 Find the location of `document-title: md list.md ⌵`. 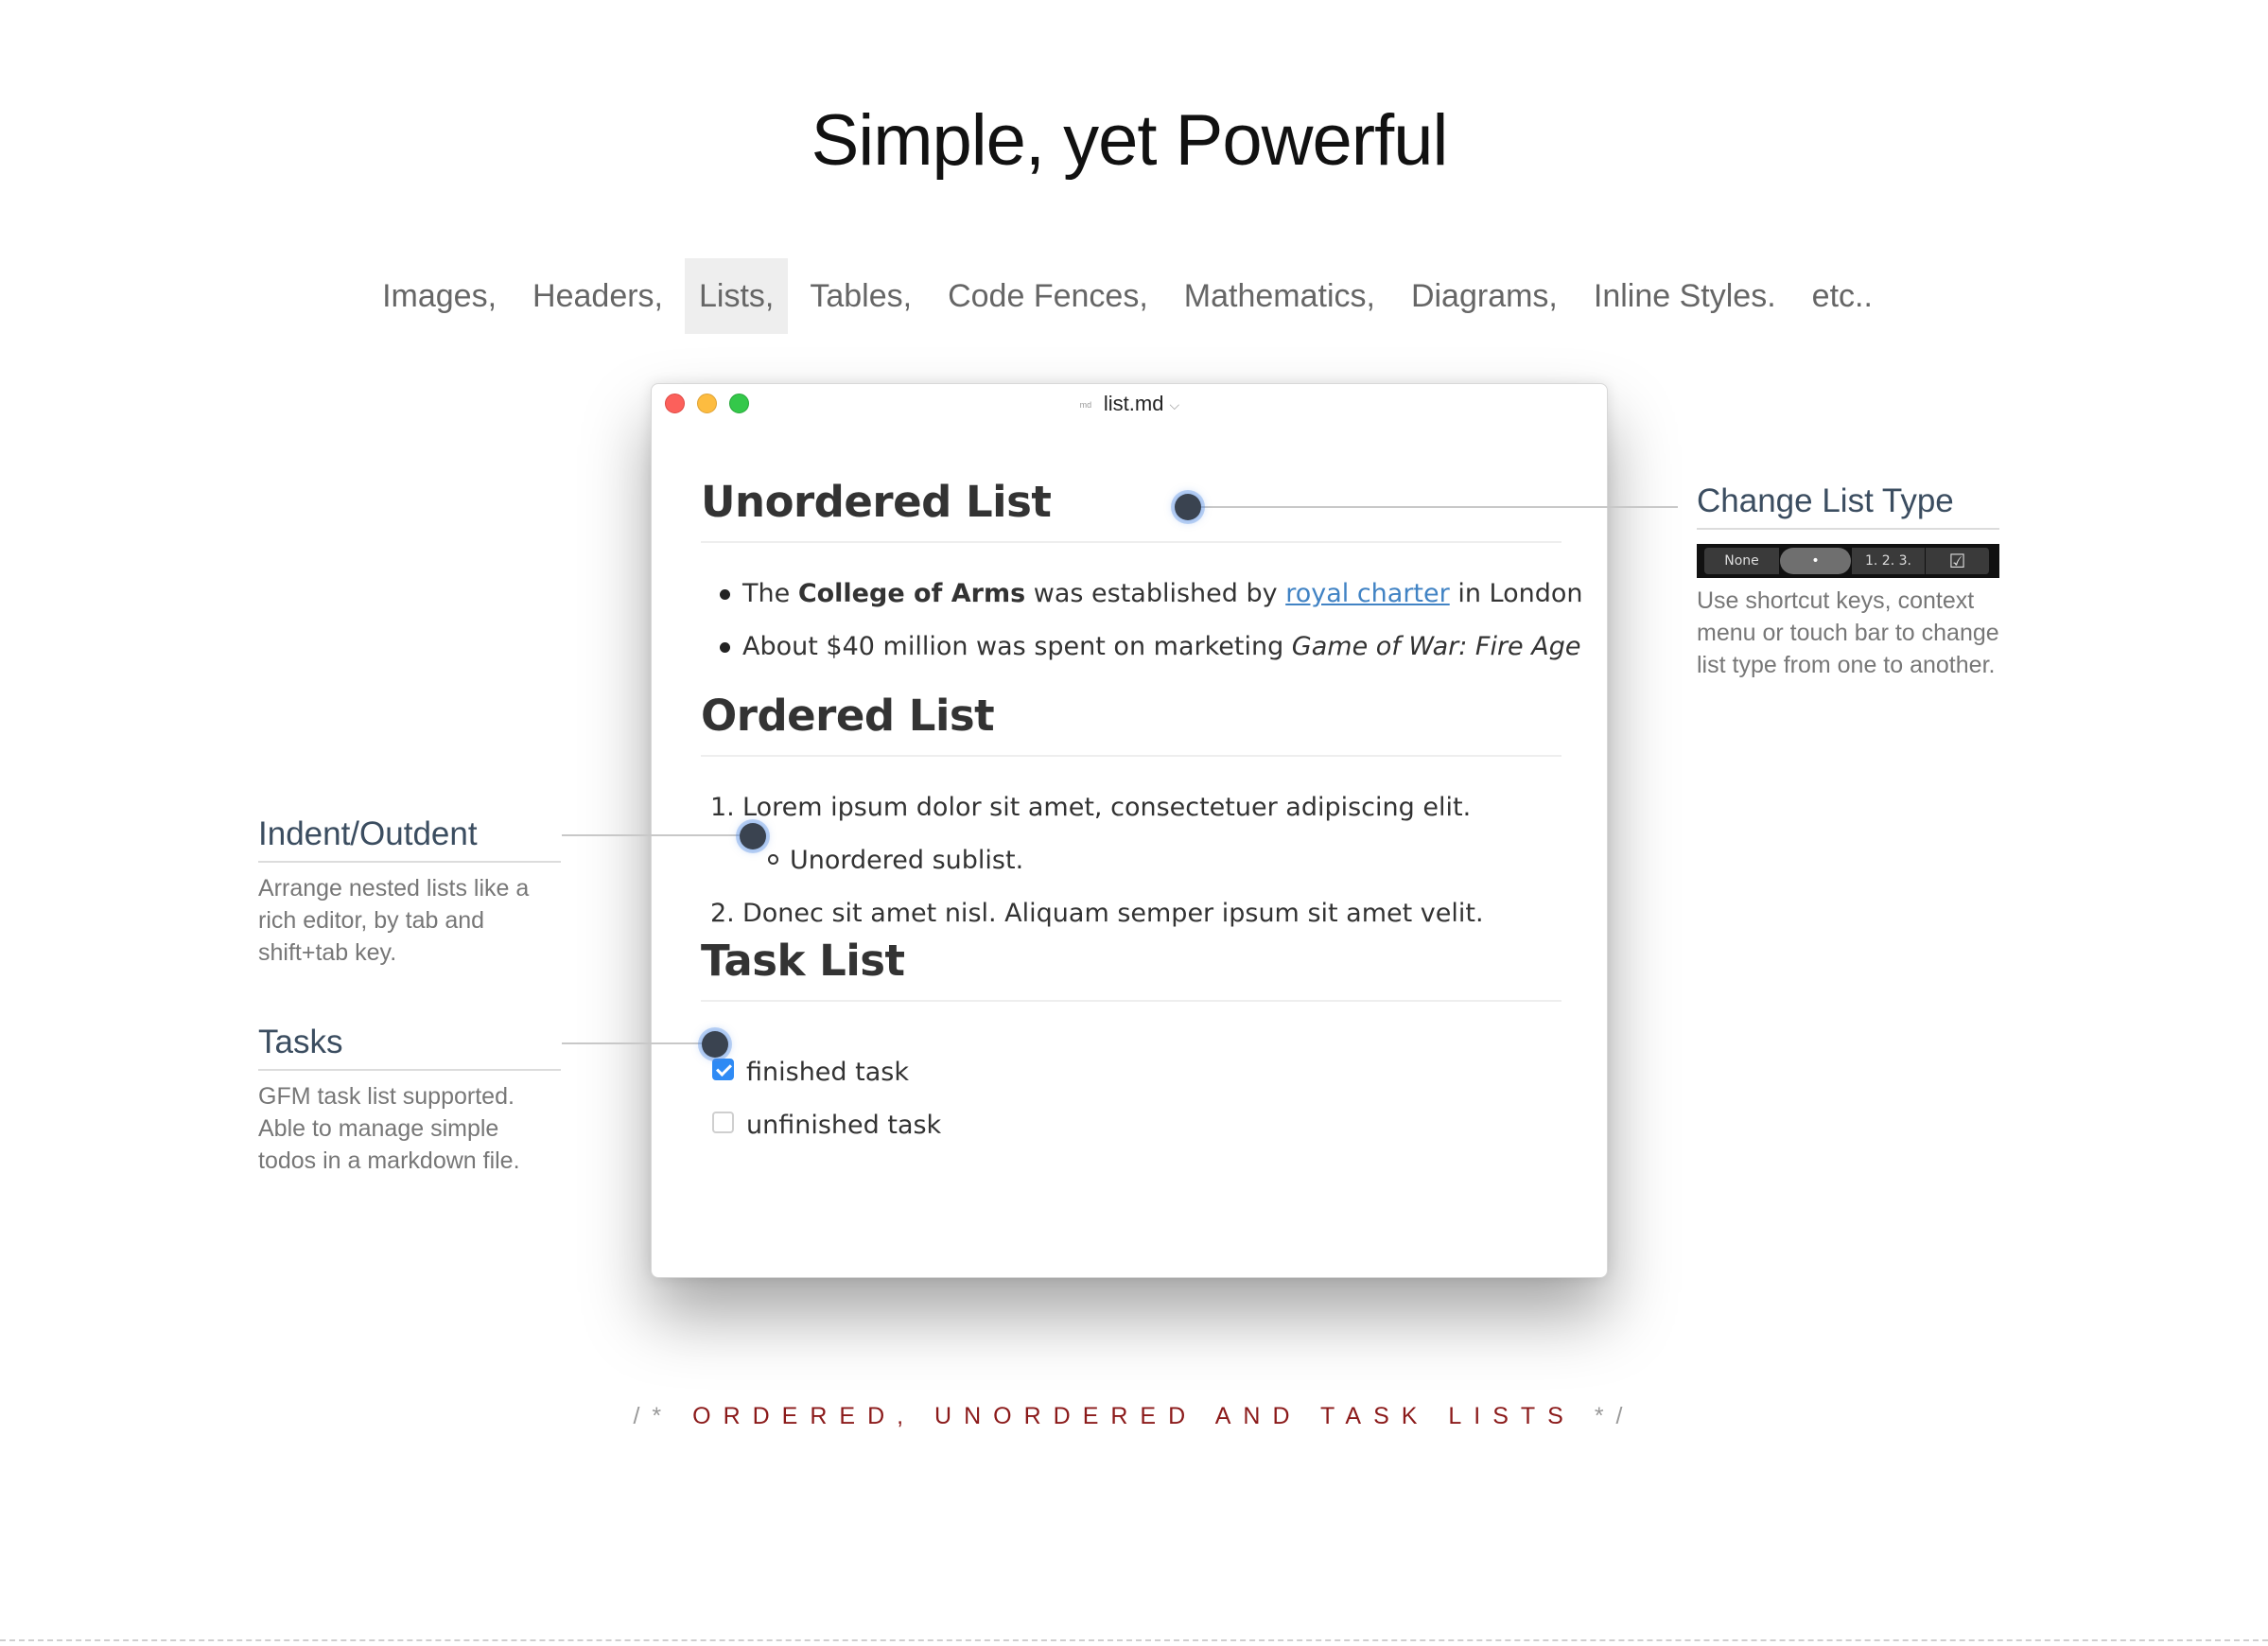

document-title: md list.md ⌵ is located at coordinates (1129, 404).